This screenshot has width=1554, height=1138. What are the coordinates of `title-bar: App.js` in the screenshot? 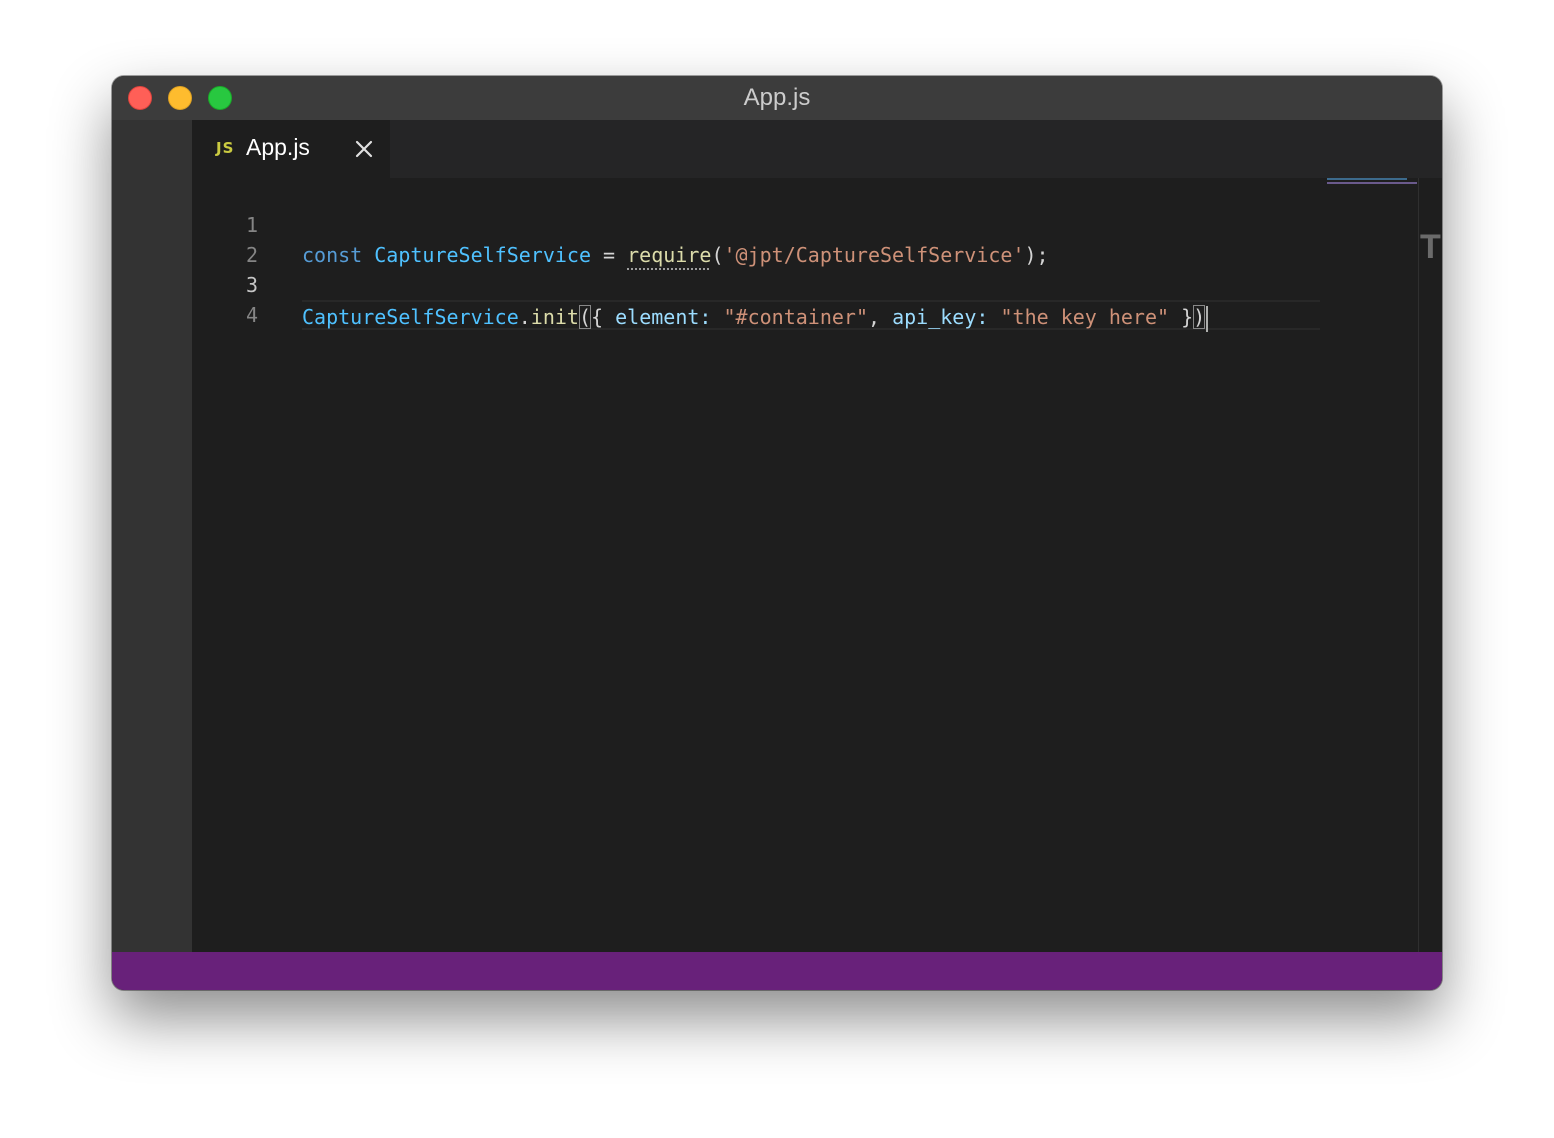 It's located at (777, 98).